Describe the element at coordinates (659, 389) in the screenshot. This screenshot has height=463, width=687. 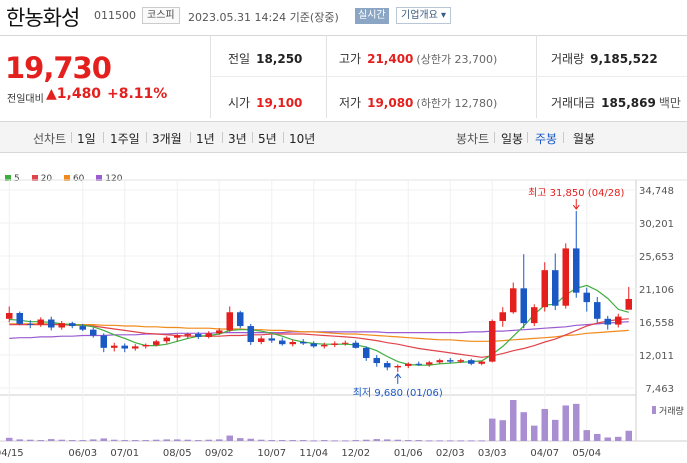
I see `y-tick-label: 7,463` at that location.